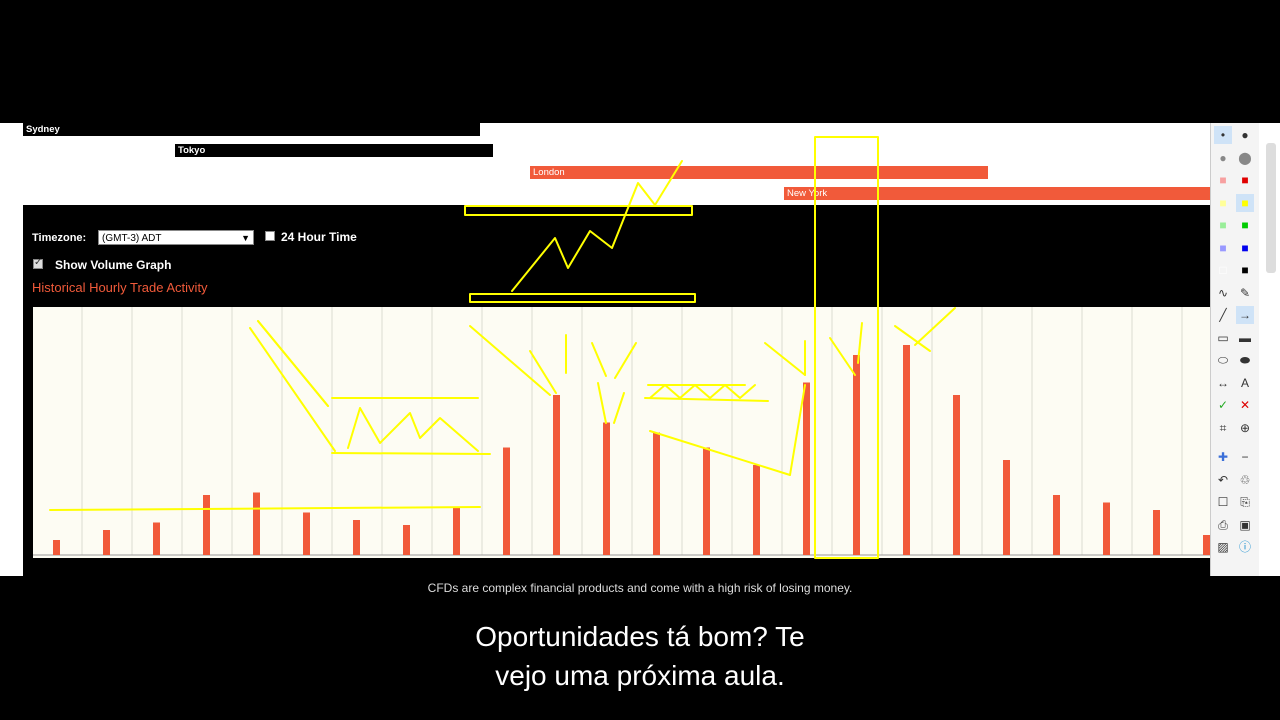  I want to click on volume-label: Show Volume Graph, so click(113, 265).